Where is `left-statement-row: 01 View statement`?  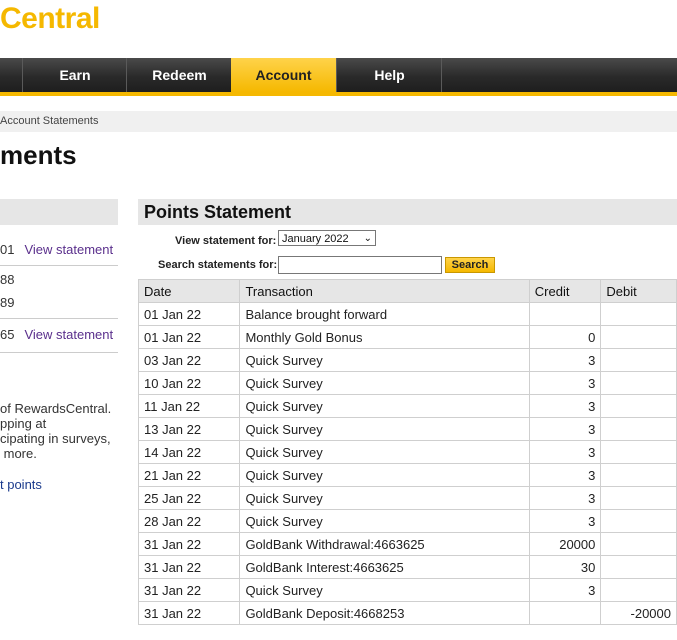
left-statement-row: 01 View statement is located at coordinates (56, 249).